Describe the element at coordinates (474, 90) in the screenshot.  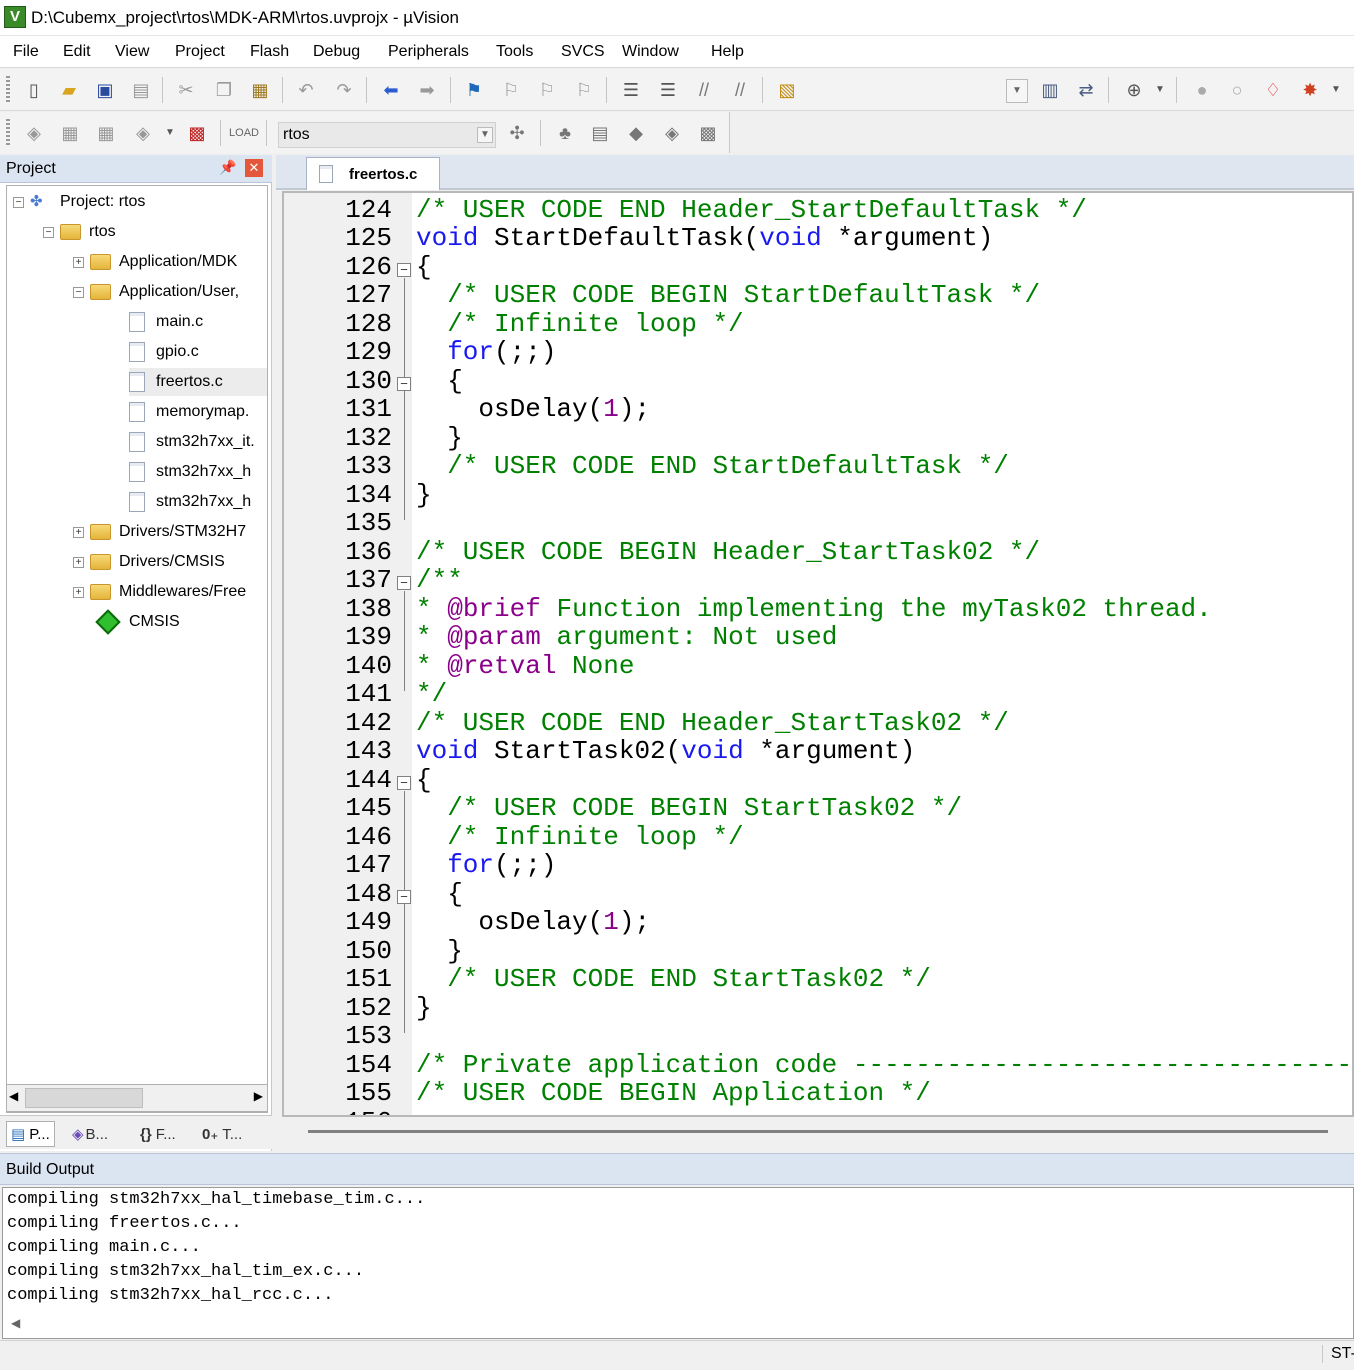
I see `insert-bookmark-icon: ⚑` at that location.